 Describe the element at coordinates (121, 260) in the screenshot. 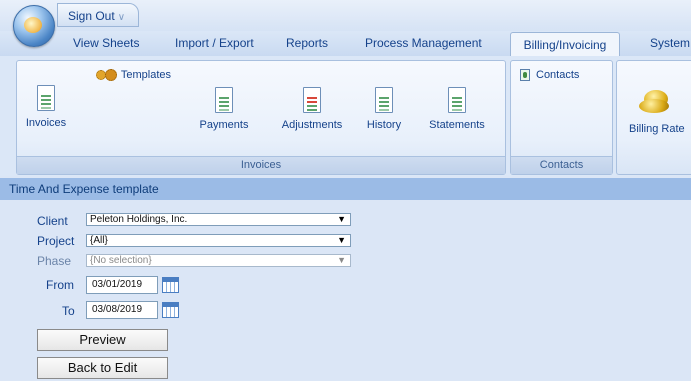

I see `phase-value: {No selection}` at that location.